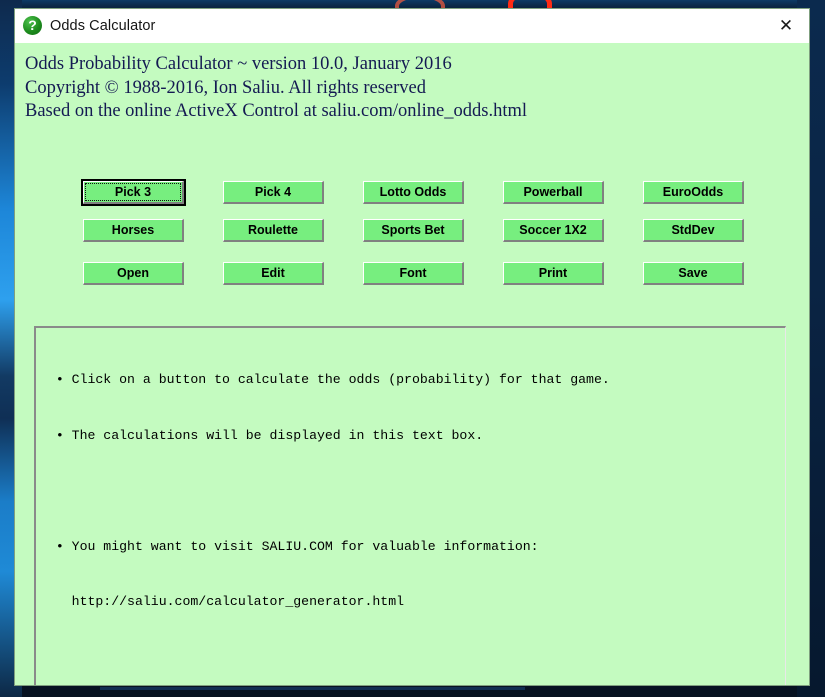  I want to click on button-cell: Print, so click(573, 273).